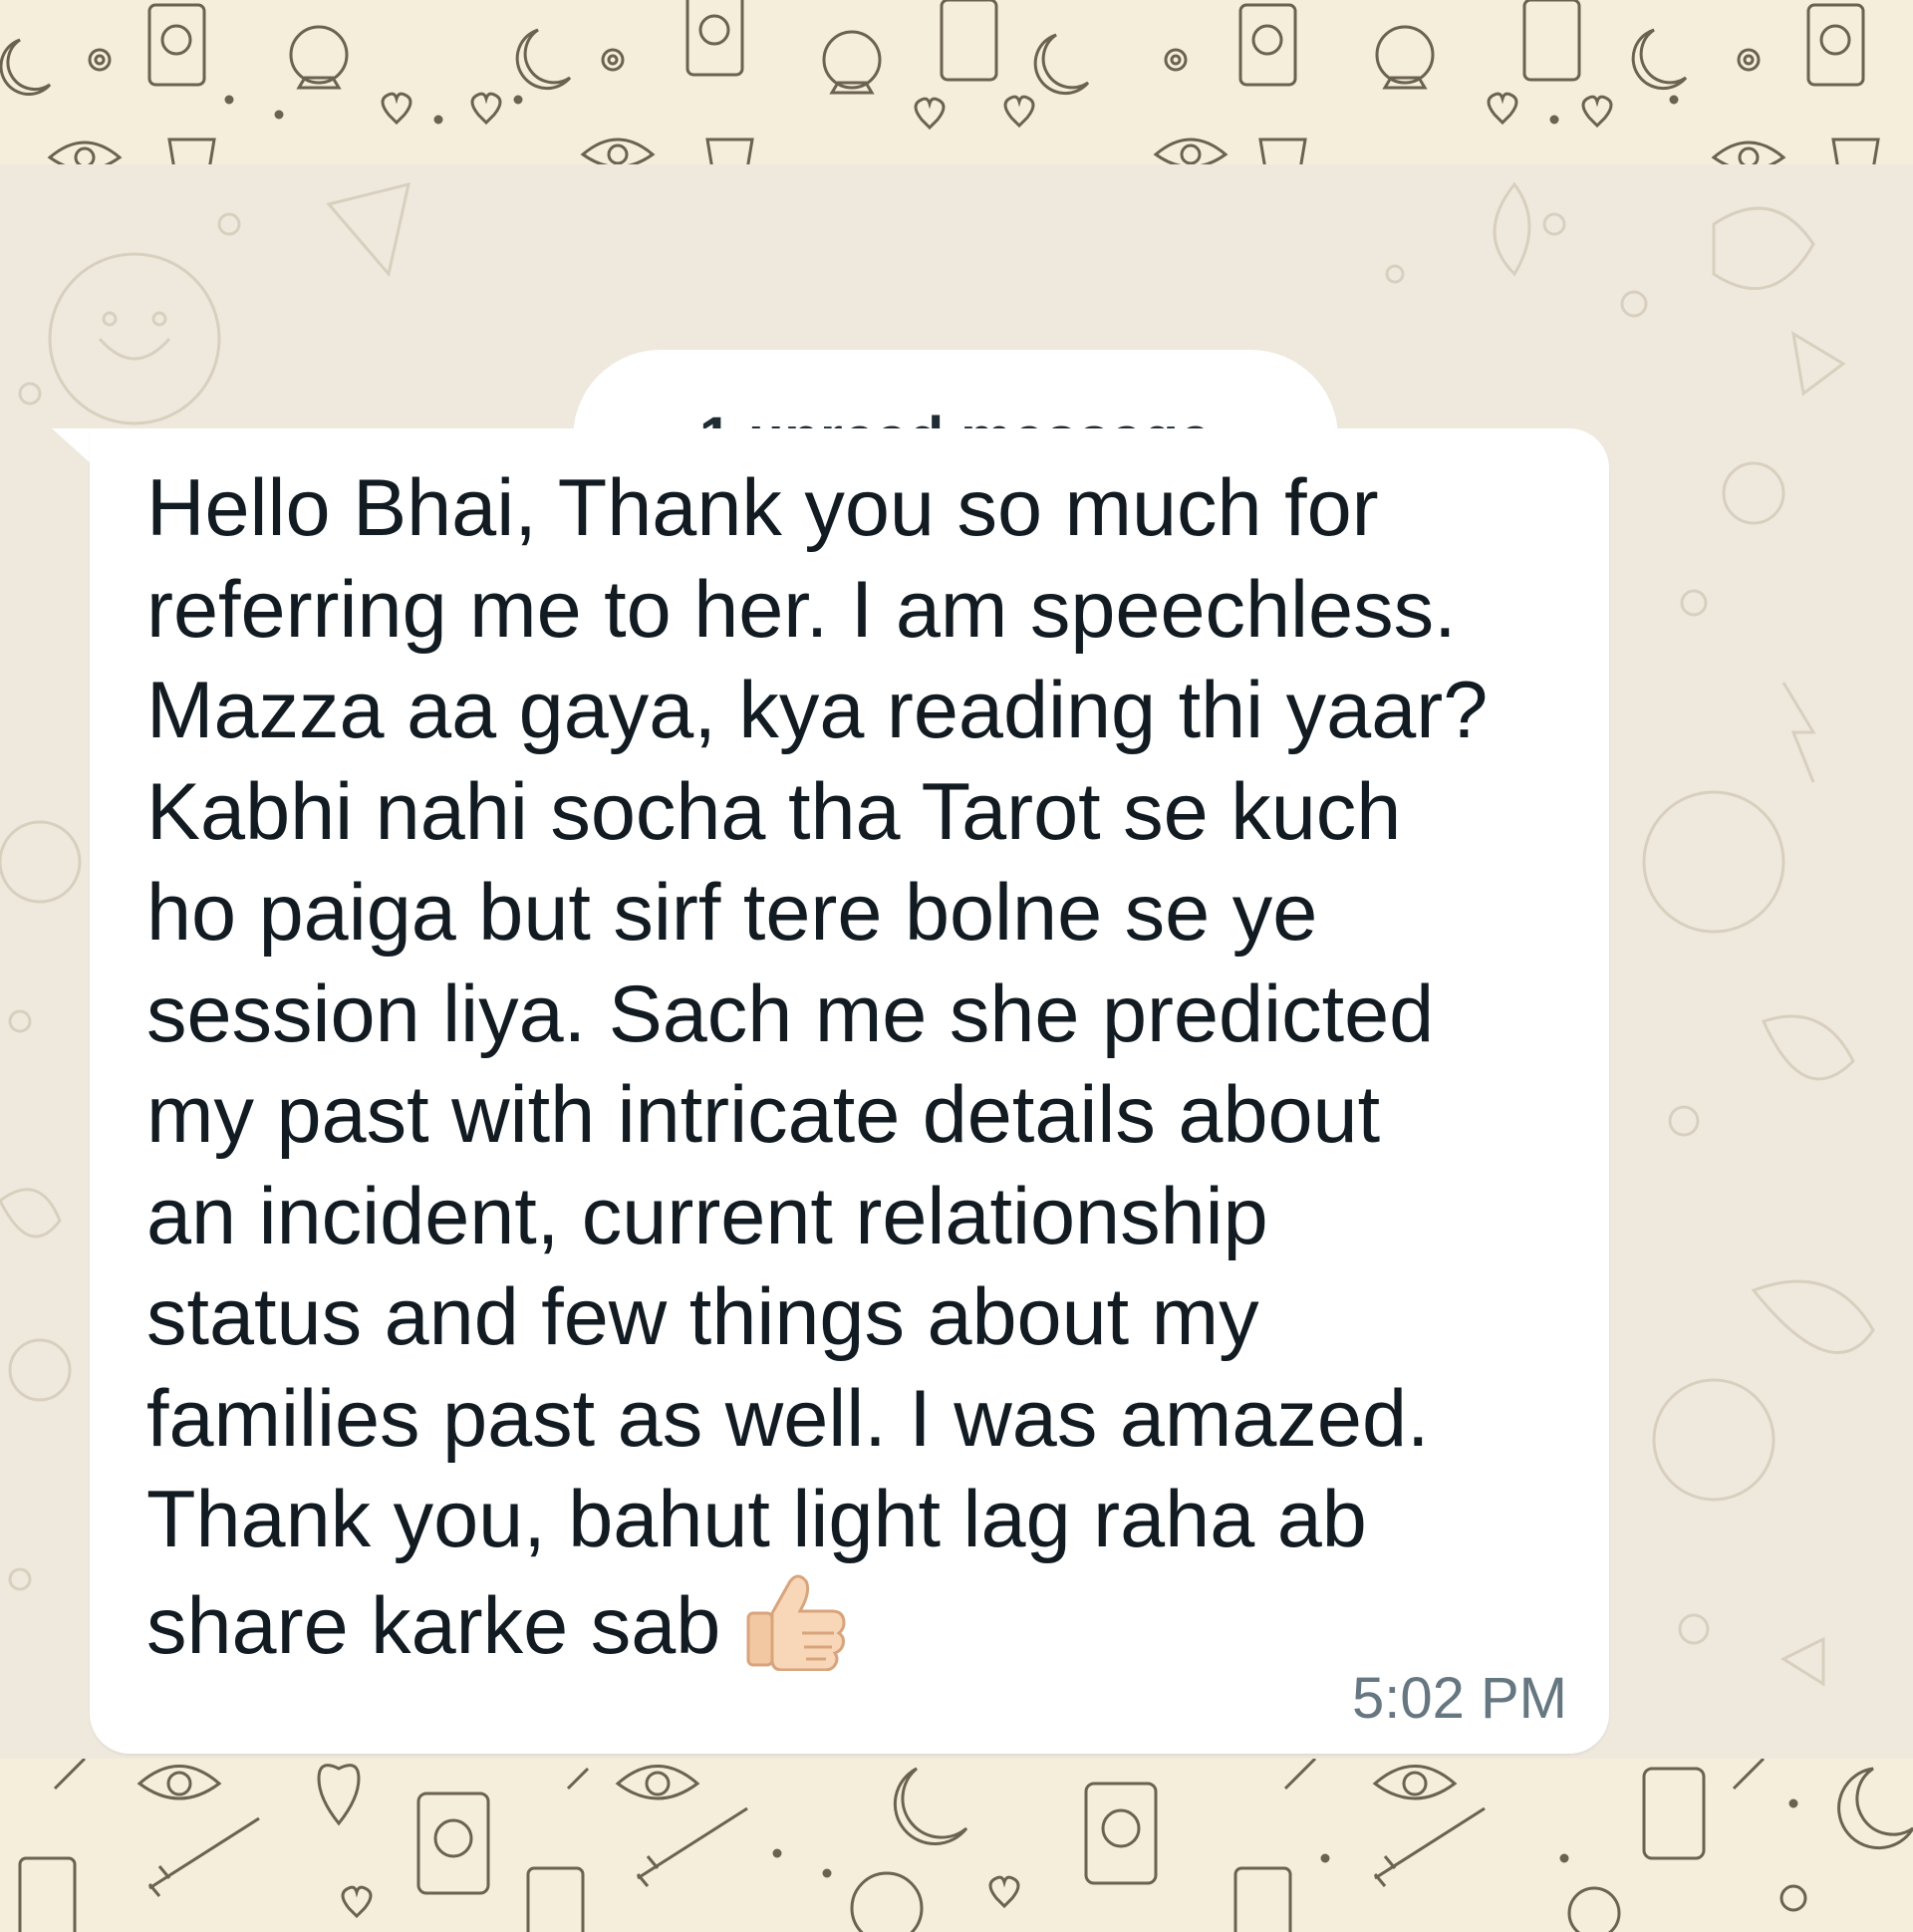  I want to click on message-line: share karke sab, so click(433, 1625).